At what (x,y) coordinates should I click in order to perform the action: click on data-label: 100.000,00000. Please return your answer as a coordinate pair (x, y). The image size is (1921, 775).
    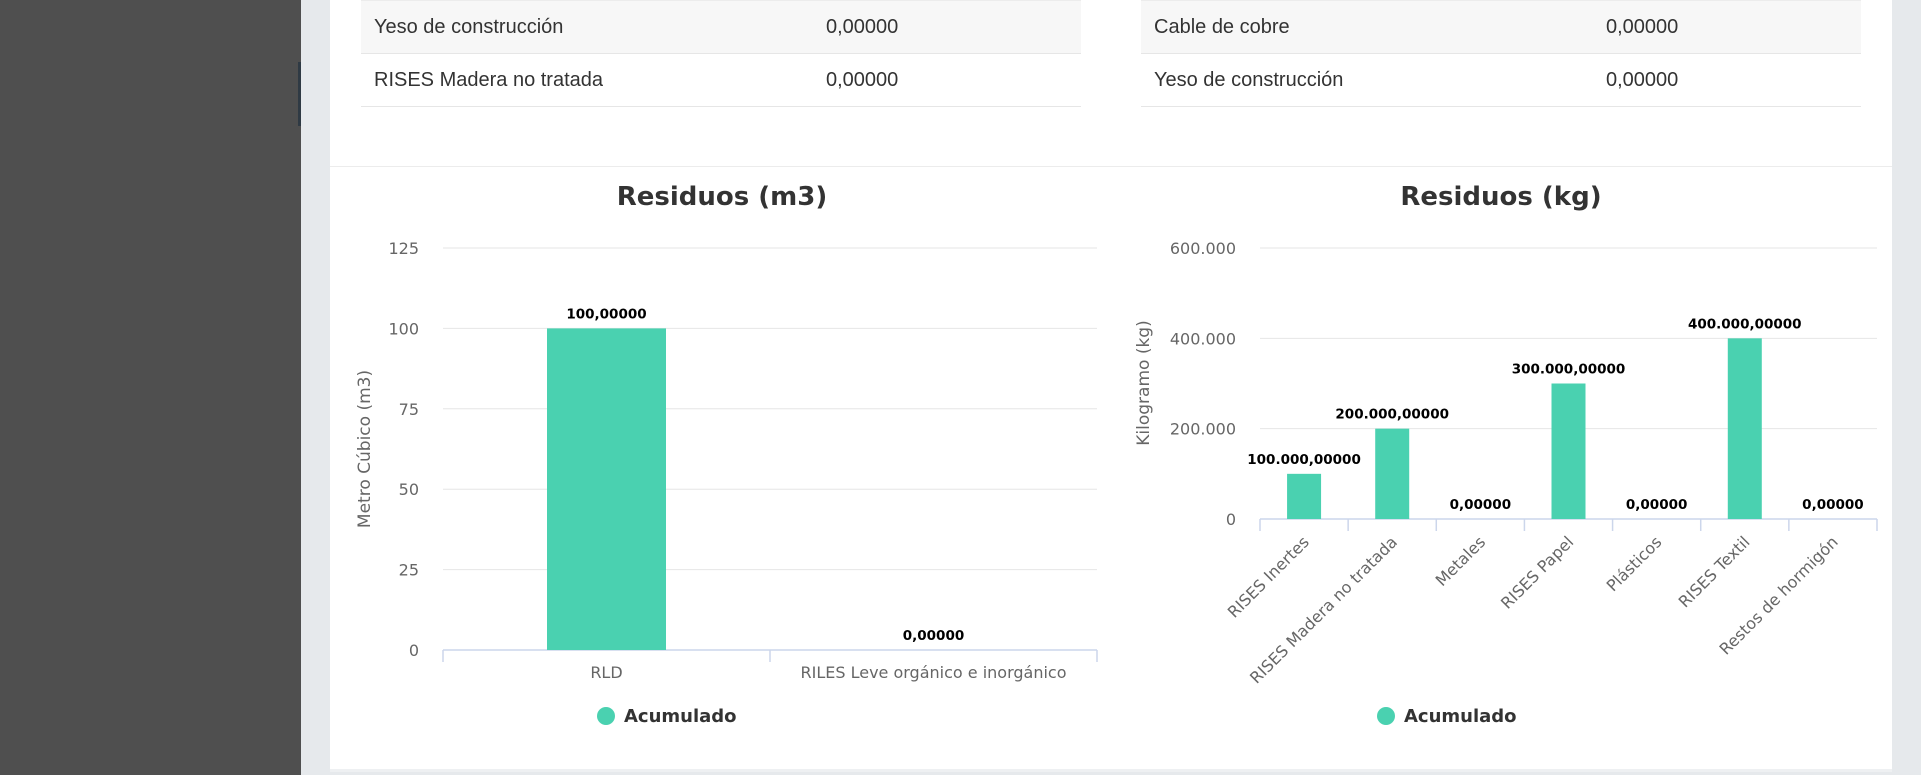
    Looking at the image, I should click on (1304, 460).